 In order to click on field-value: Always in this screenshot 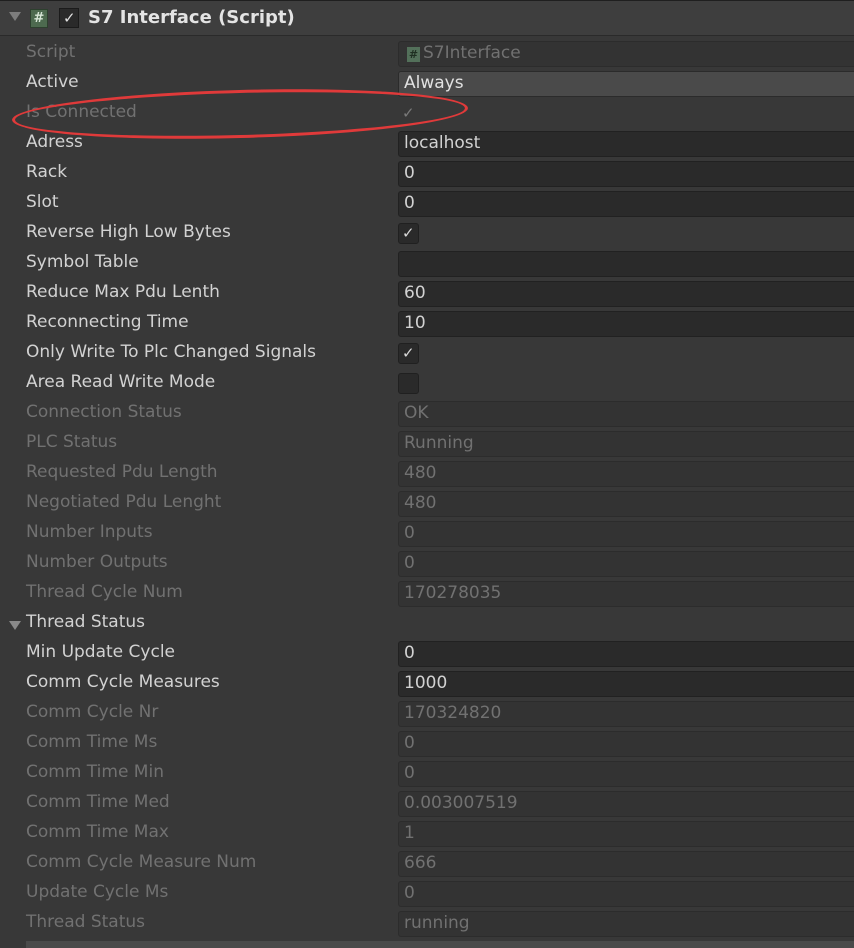, I will do `click(434, 83)`.